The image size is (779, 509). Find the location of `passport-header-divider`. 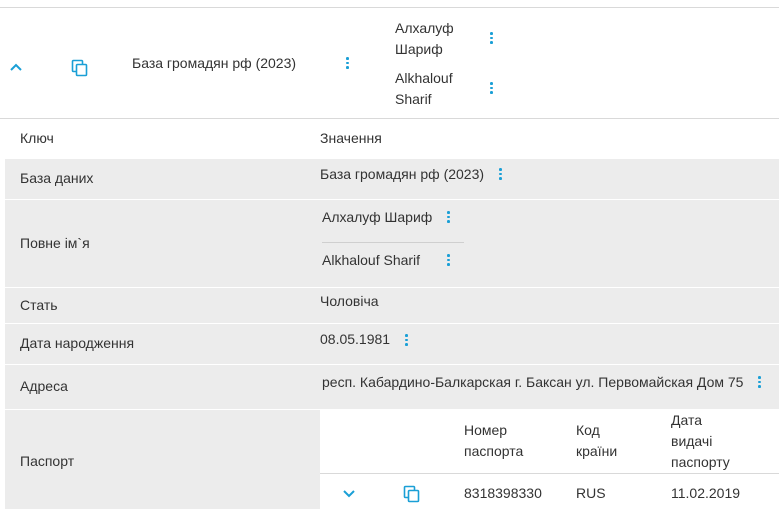

passport-header-divider is located at coordinates (549, 473).